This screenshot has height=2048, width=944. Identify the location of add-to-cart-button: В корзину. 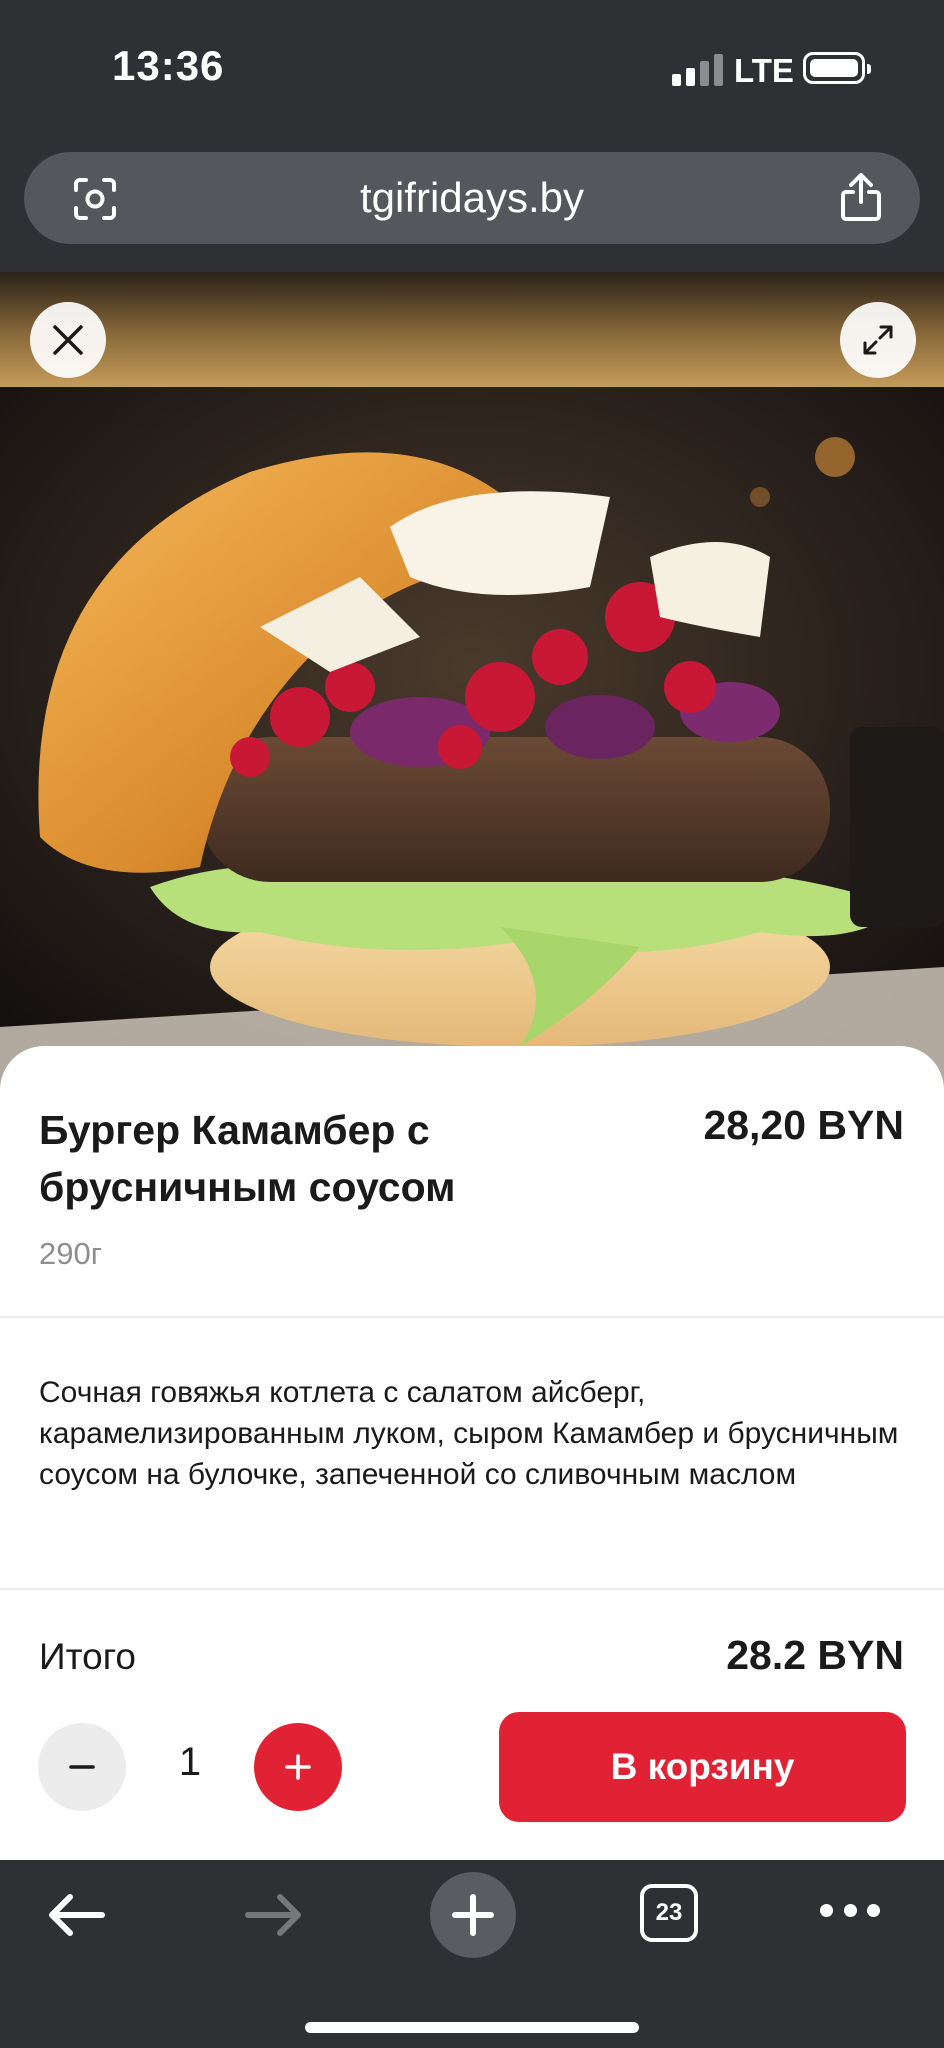
(702, 1767).